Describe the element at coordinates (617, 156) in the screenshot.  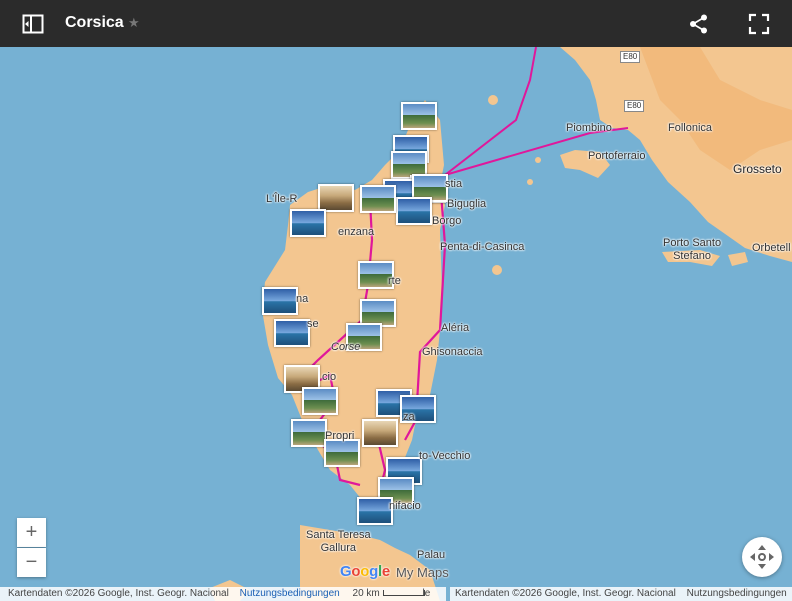
I see `place-portoferraio: Portoferraio` at that location.